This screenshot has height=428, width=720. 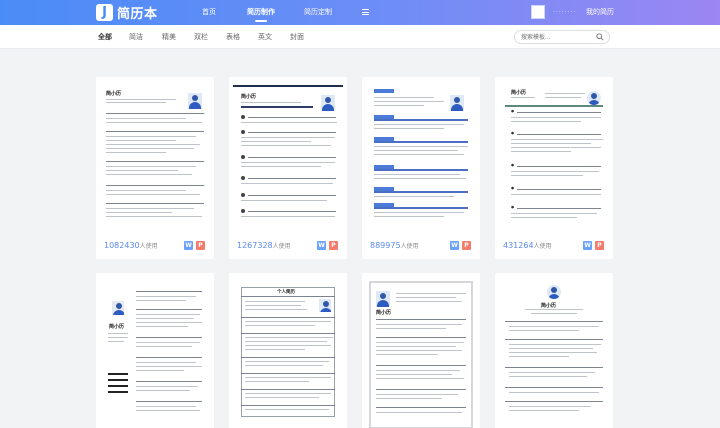 What do you see at coordinates (265, 37) in the screenshot?
I see `filter-tab-english: 英文` at bounding box center [265, 37].